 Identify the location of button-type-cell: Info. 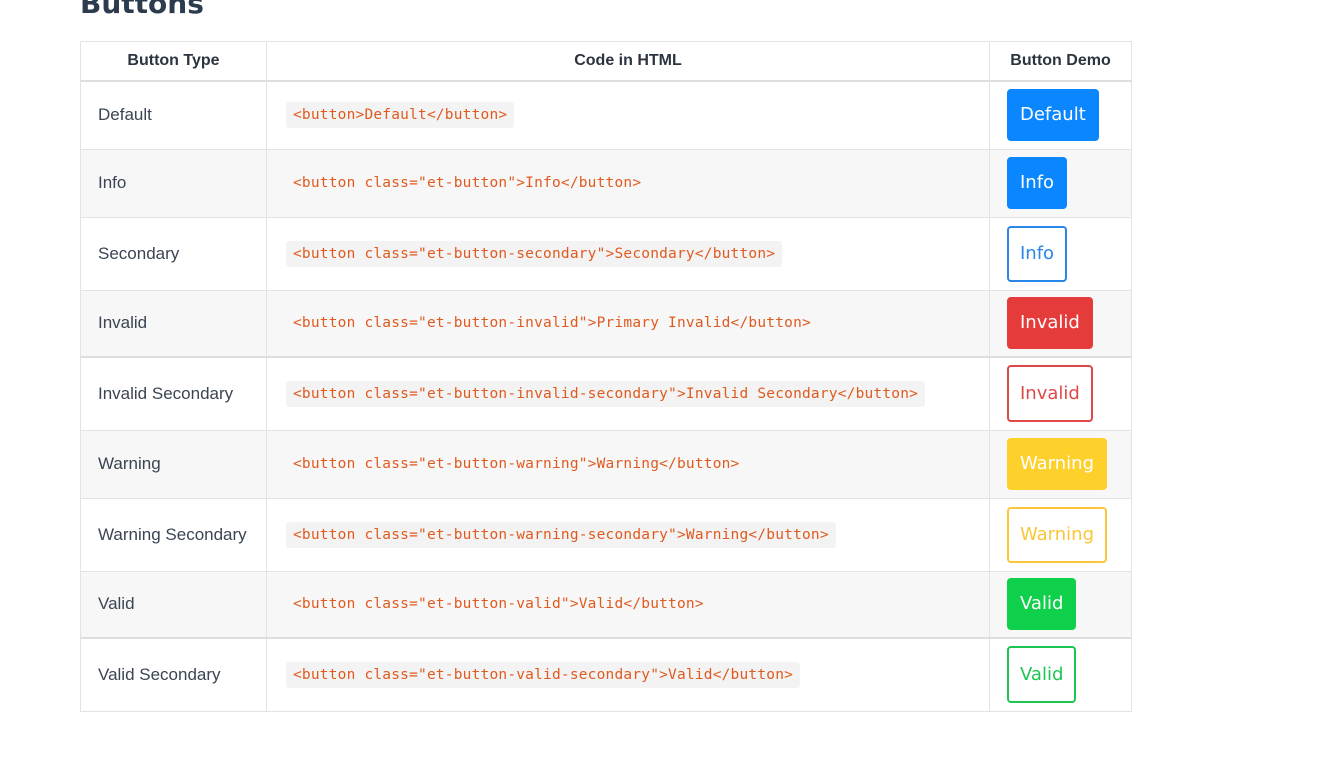
(173, 183).